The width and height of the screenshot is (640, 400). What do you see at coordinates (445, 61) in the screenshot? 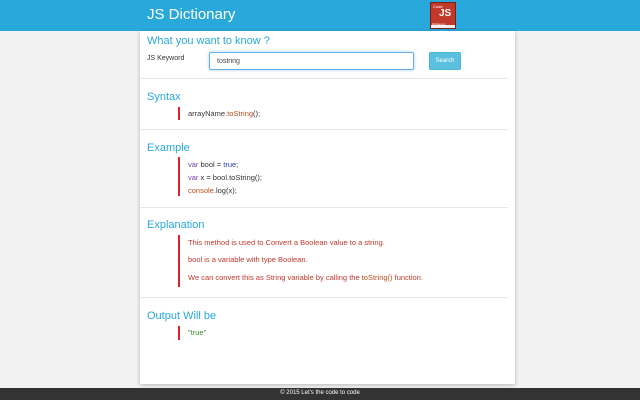
I see `search-button: Search` at bounding box center [445, 61].